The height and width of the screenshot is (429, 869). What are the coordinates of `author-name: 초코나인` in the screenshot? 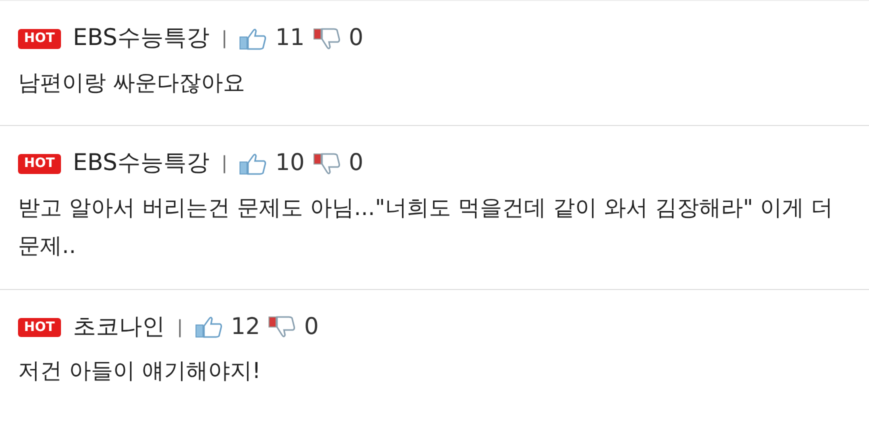 It's located at (118, 328).